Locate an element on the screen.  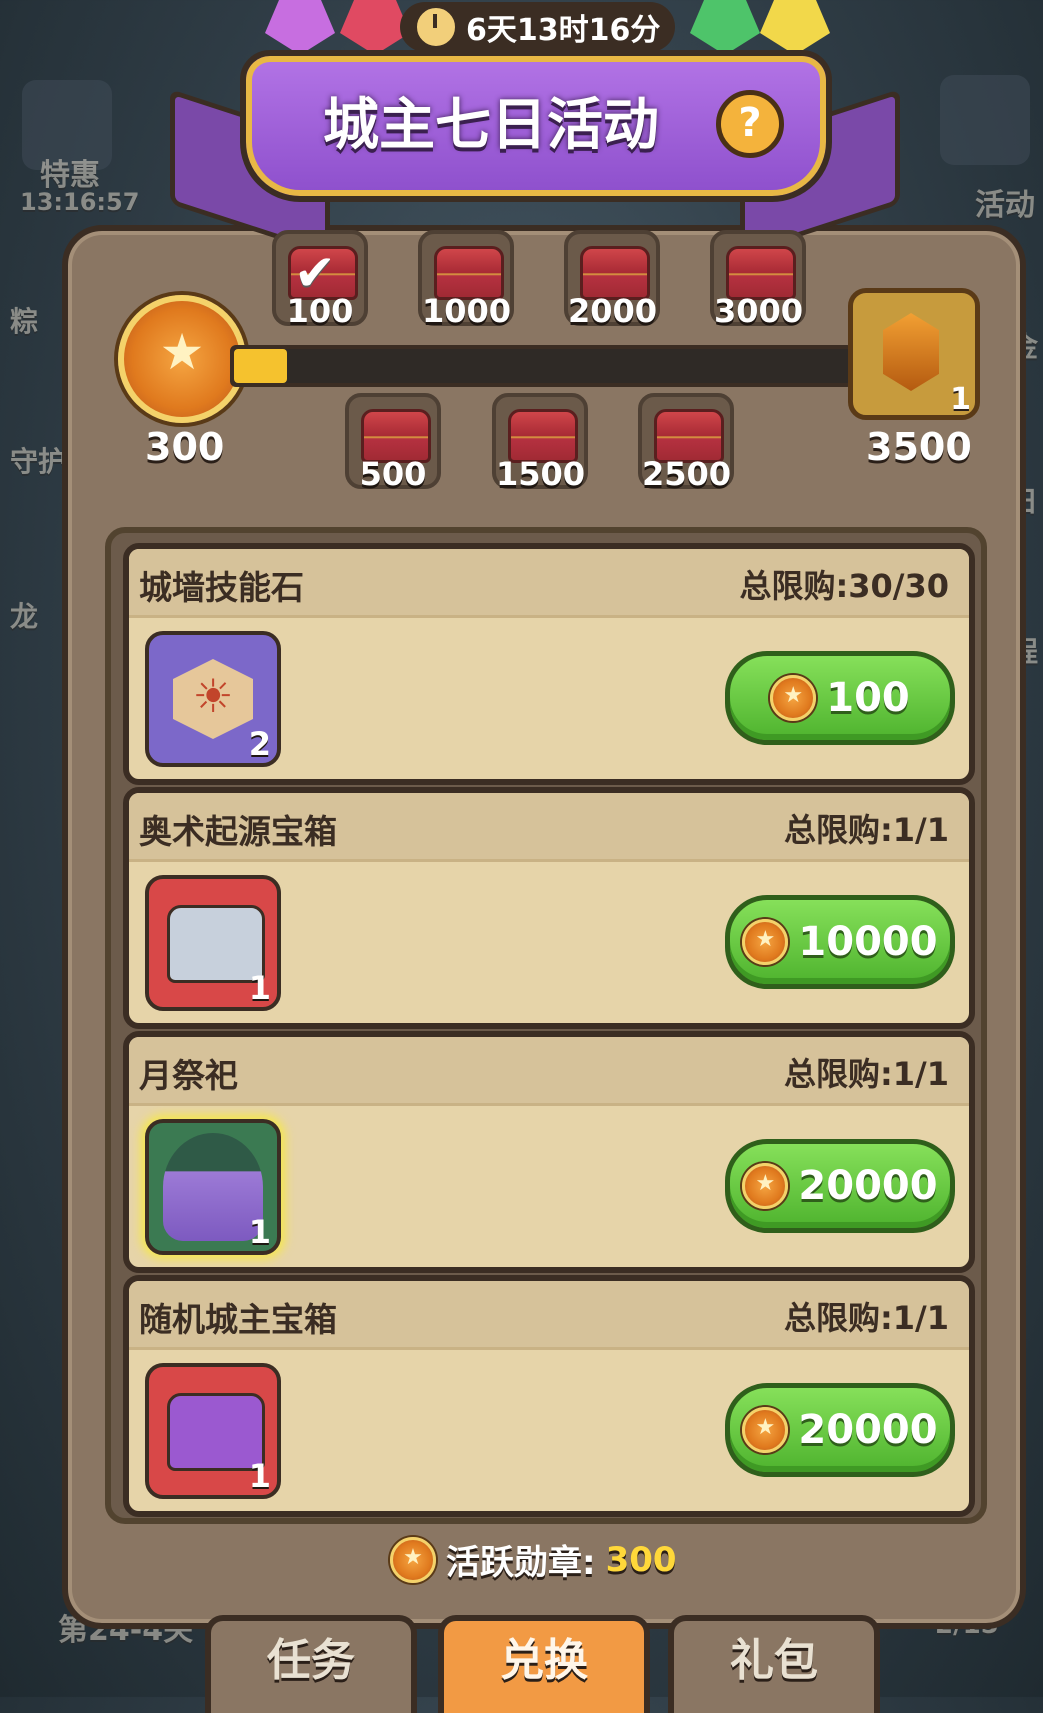
milestone-chest: 2500 is located at coordinates (686, 443).